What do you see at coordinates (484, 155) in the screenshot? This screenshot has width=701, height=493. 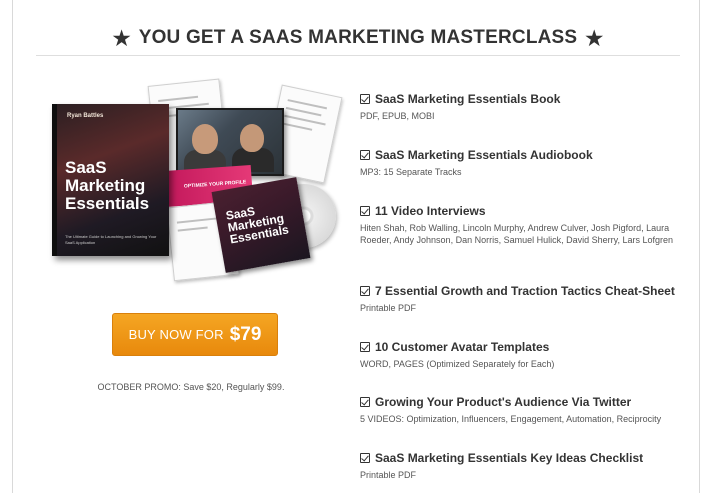 I see `feature-title: SaaS Marketing Essentials Audiobook` at bounding box center [484, 155].